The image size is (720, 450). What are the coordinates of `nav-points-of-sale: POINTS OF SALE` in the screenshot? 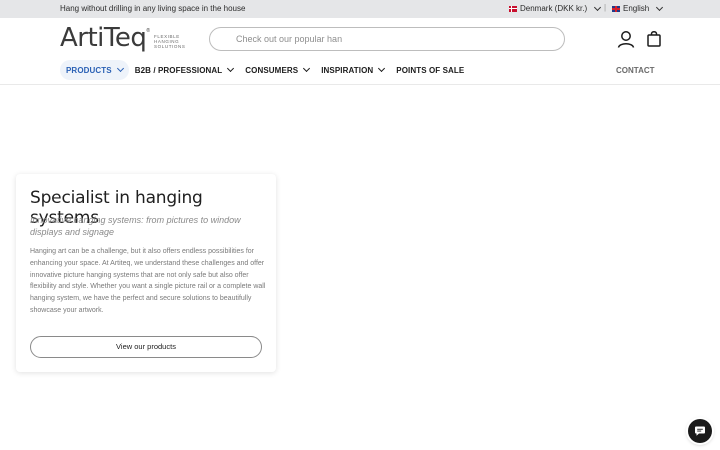 It's located at (430, 70).